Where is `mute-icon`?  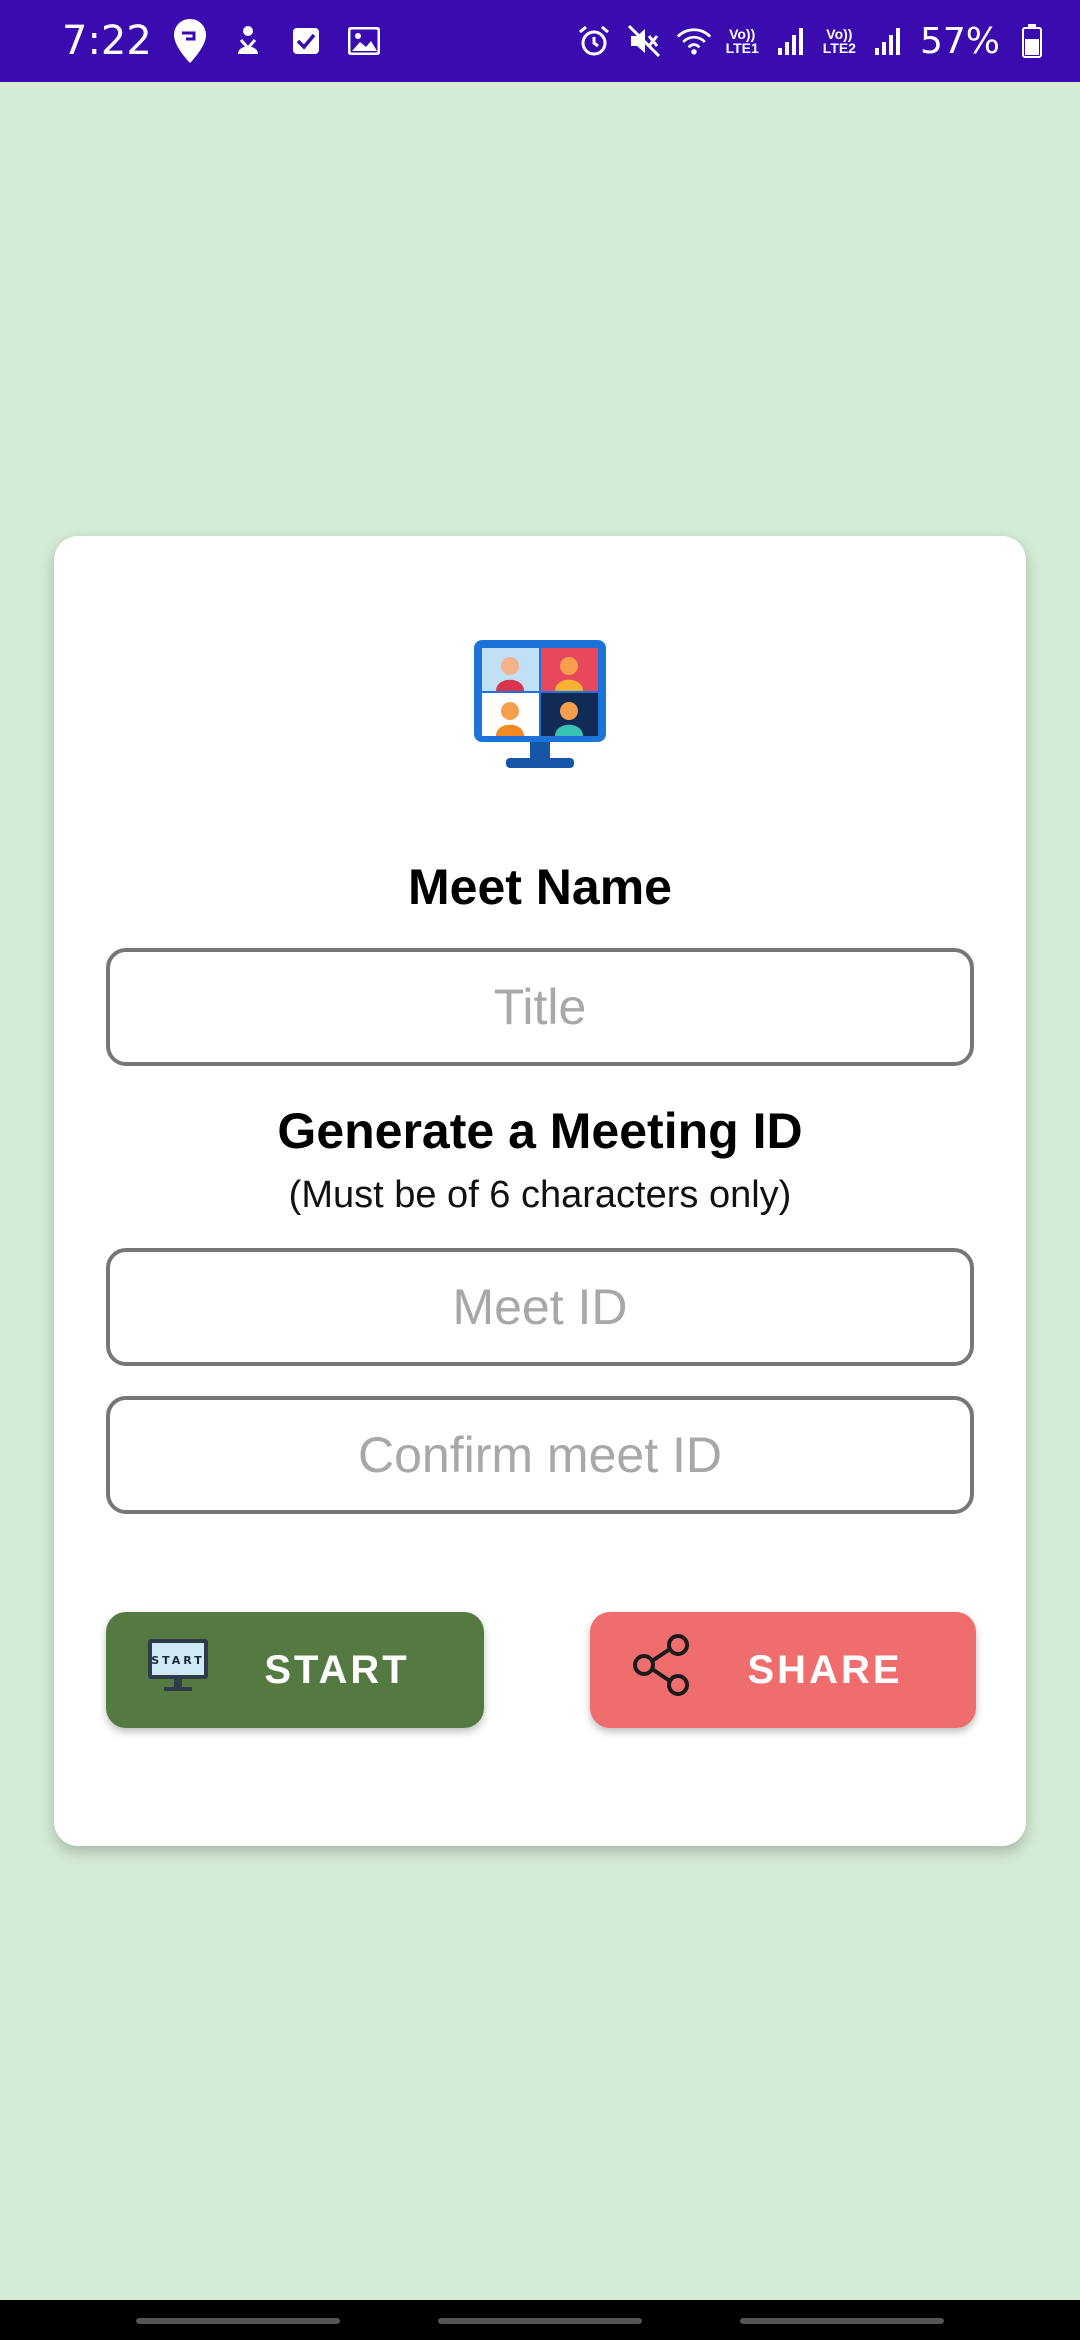 mute-icon is located at coordinates (644, 41).